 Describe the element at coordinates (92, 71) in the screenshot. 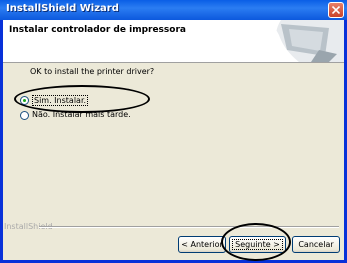

I see `install-prompt: OK to install the printer driver?` at that location.